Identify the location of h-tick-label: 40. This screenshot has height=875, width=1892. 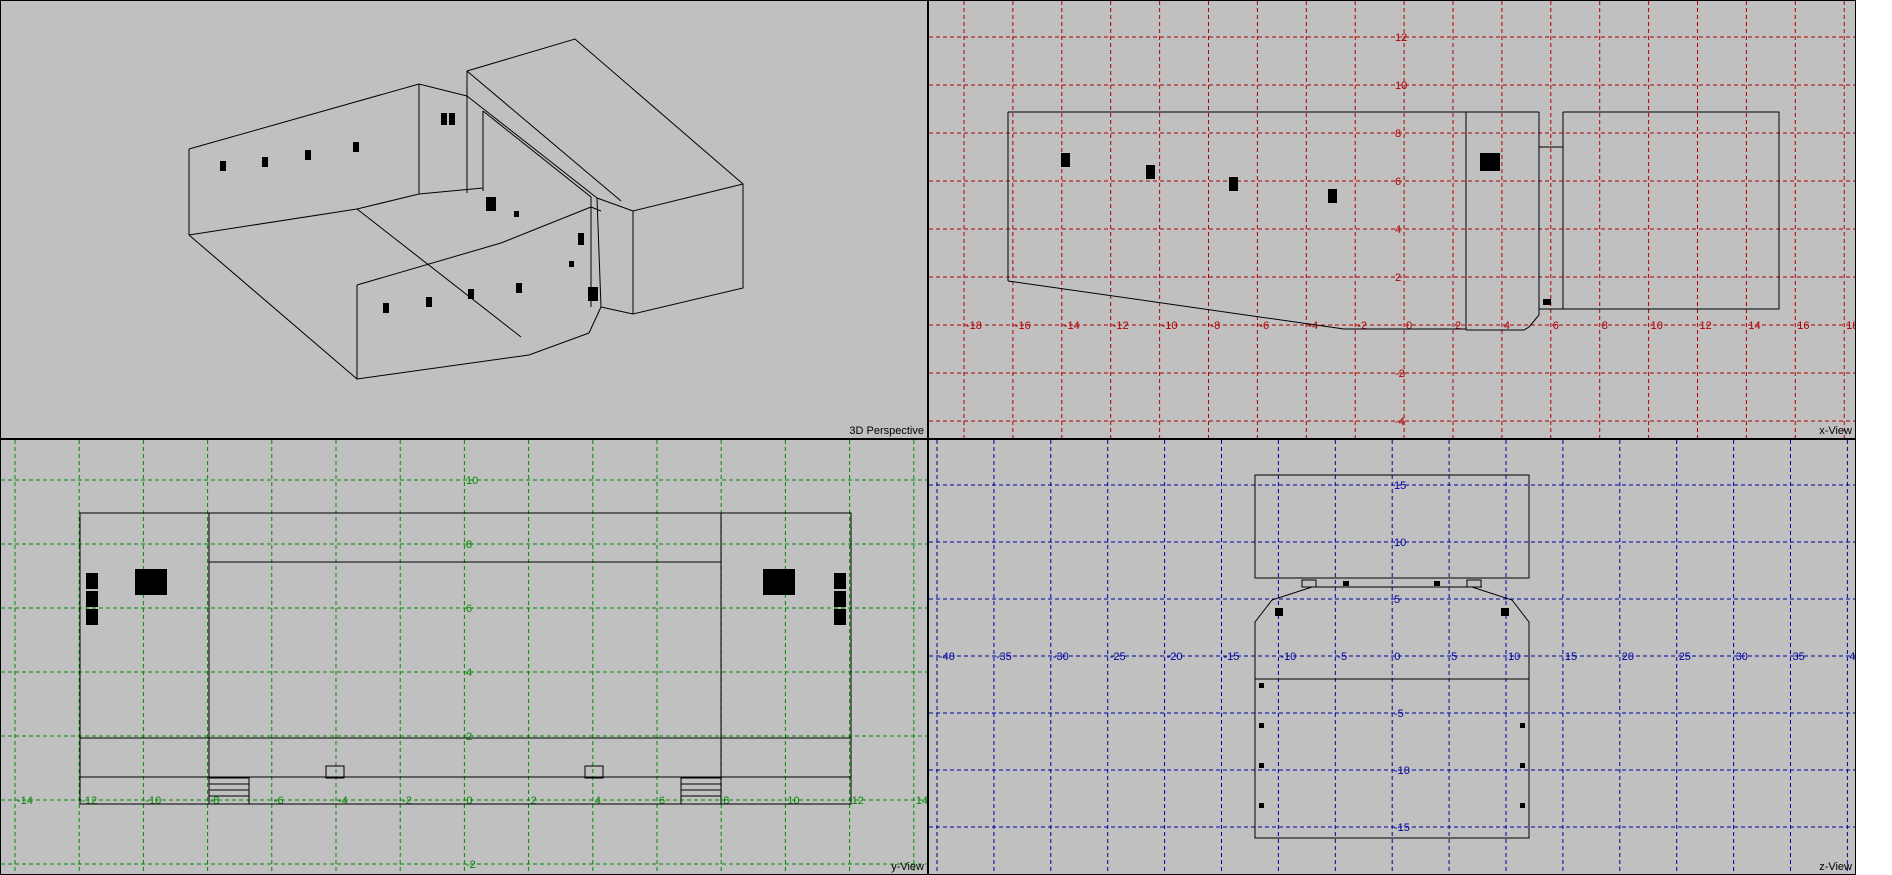
(1852, 657).